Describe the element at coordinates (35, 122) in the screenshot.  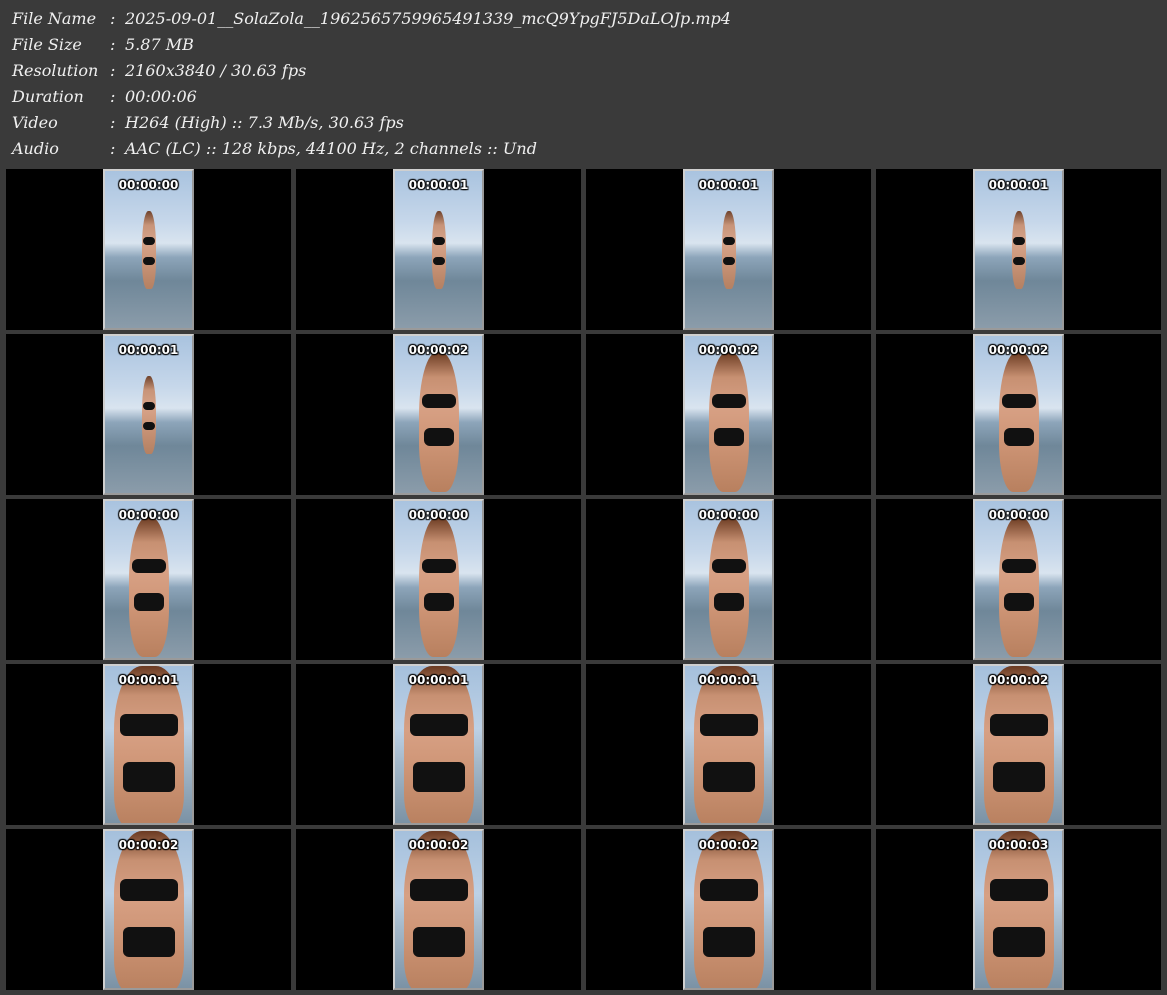
I see `meta-label: Video` at that location.